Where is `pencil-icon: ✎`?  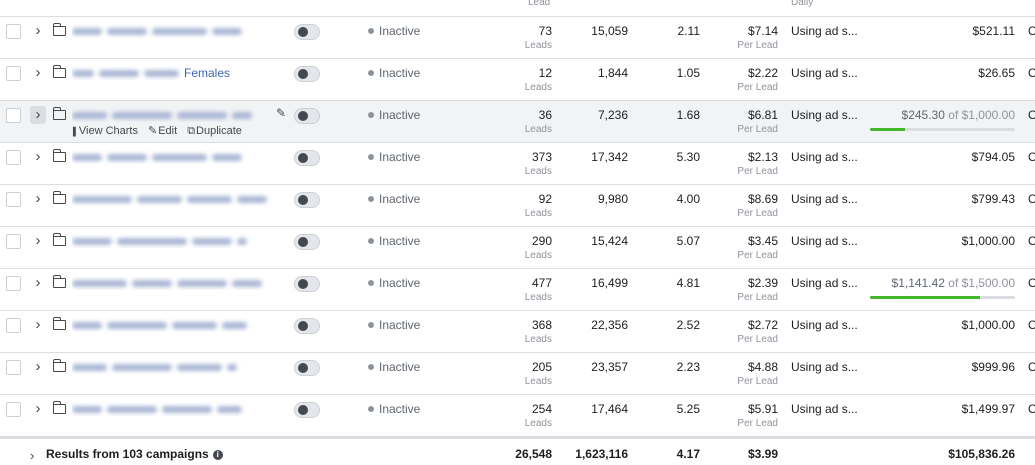
pencil-icon: ✎ is located at coordinates (281, 113).